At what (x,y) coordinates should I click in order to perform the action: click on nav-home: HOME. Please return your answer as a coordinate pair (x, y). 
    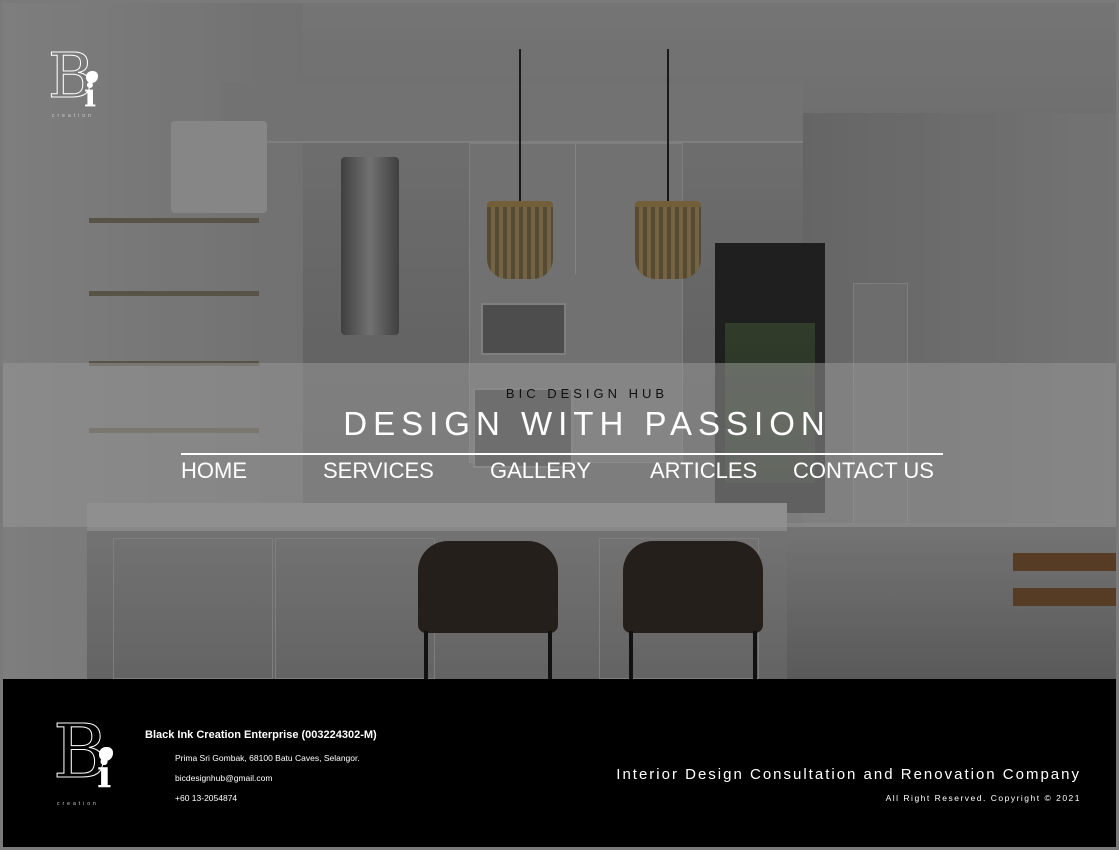
    Looking at the image, I should click on (214, 471).